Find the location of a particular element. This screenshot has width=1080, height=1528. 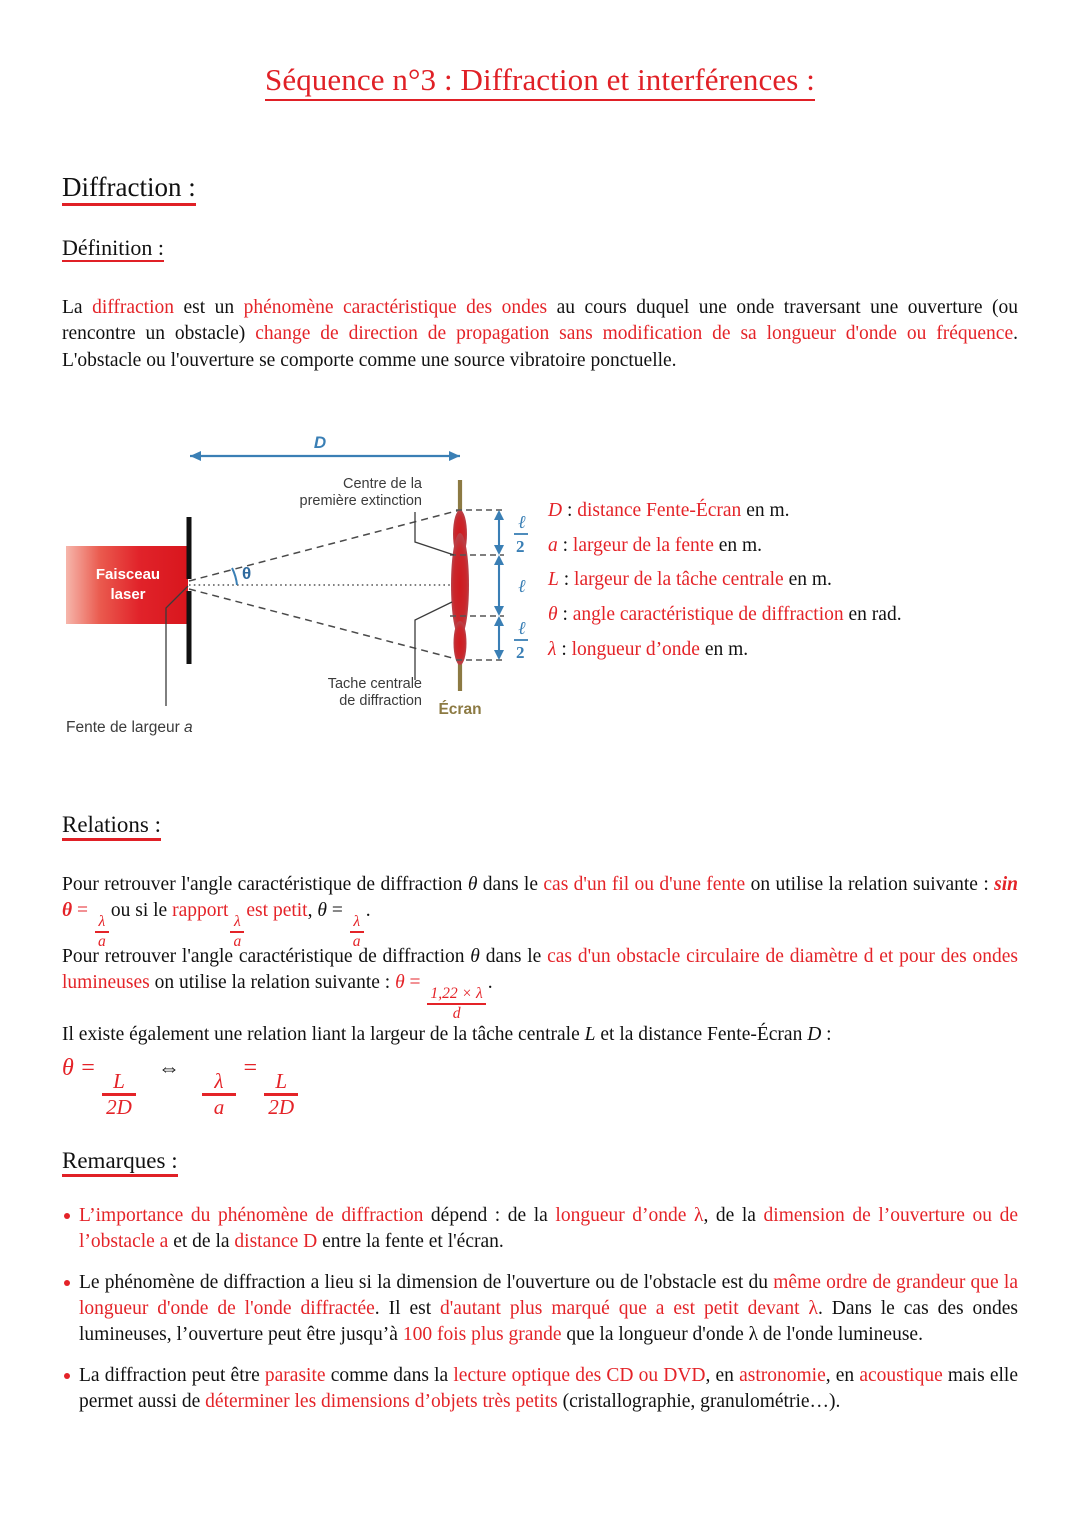

formula-equals-2: = is located at coordinates (250, 1068).